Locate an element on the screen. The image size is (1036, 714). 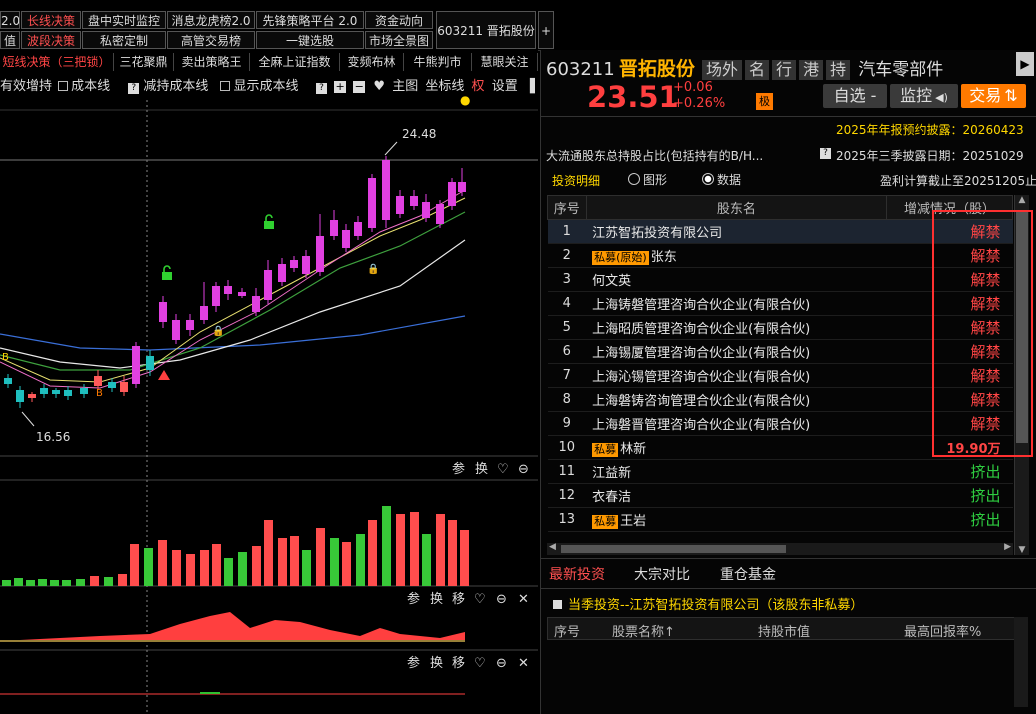
row-holder-name: 上海沁锡管理咨询合伙企业(有限合伙) is located at coordinates (736, 375).